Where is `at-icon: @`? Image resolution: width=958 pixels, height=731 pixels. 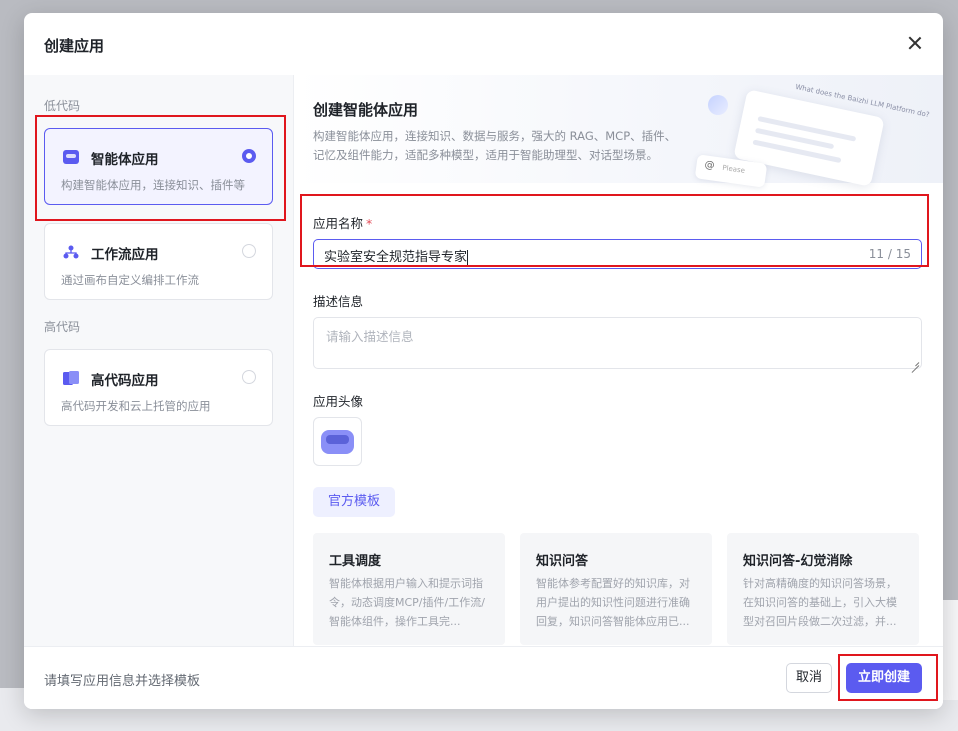 at-icon: @ is located at coordinates (709, 165).